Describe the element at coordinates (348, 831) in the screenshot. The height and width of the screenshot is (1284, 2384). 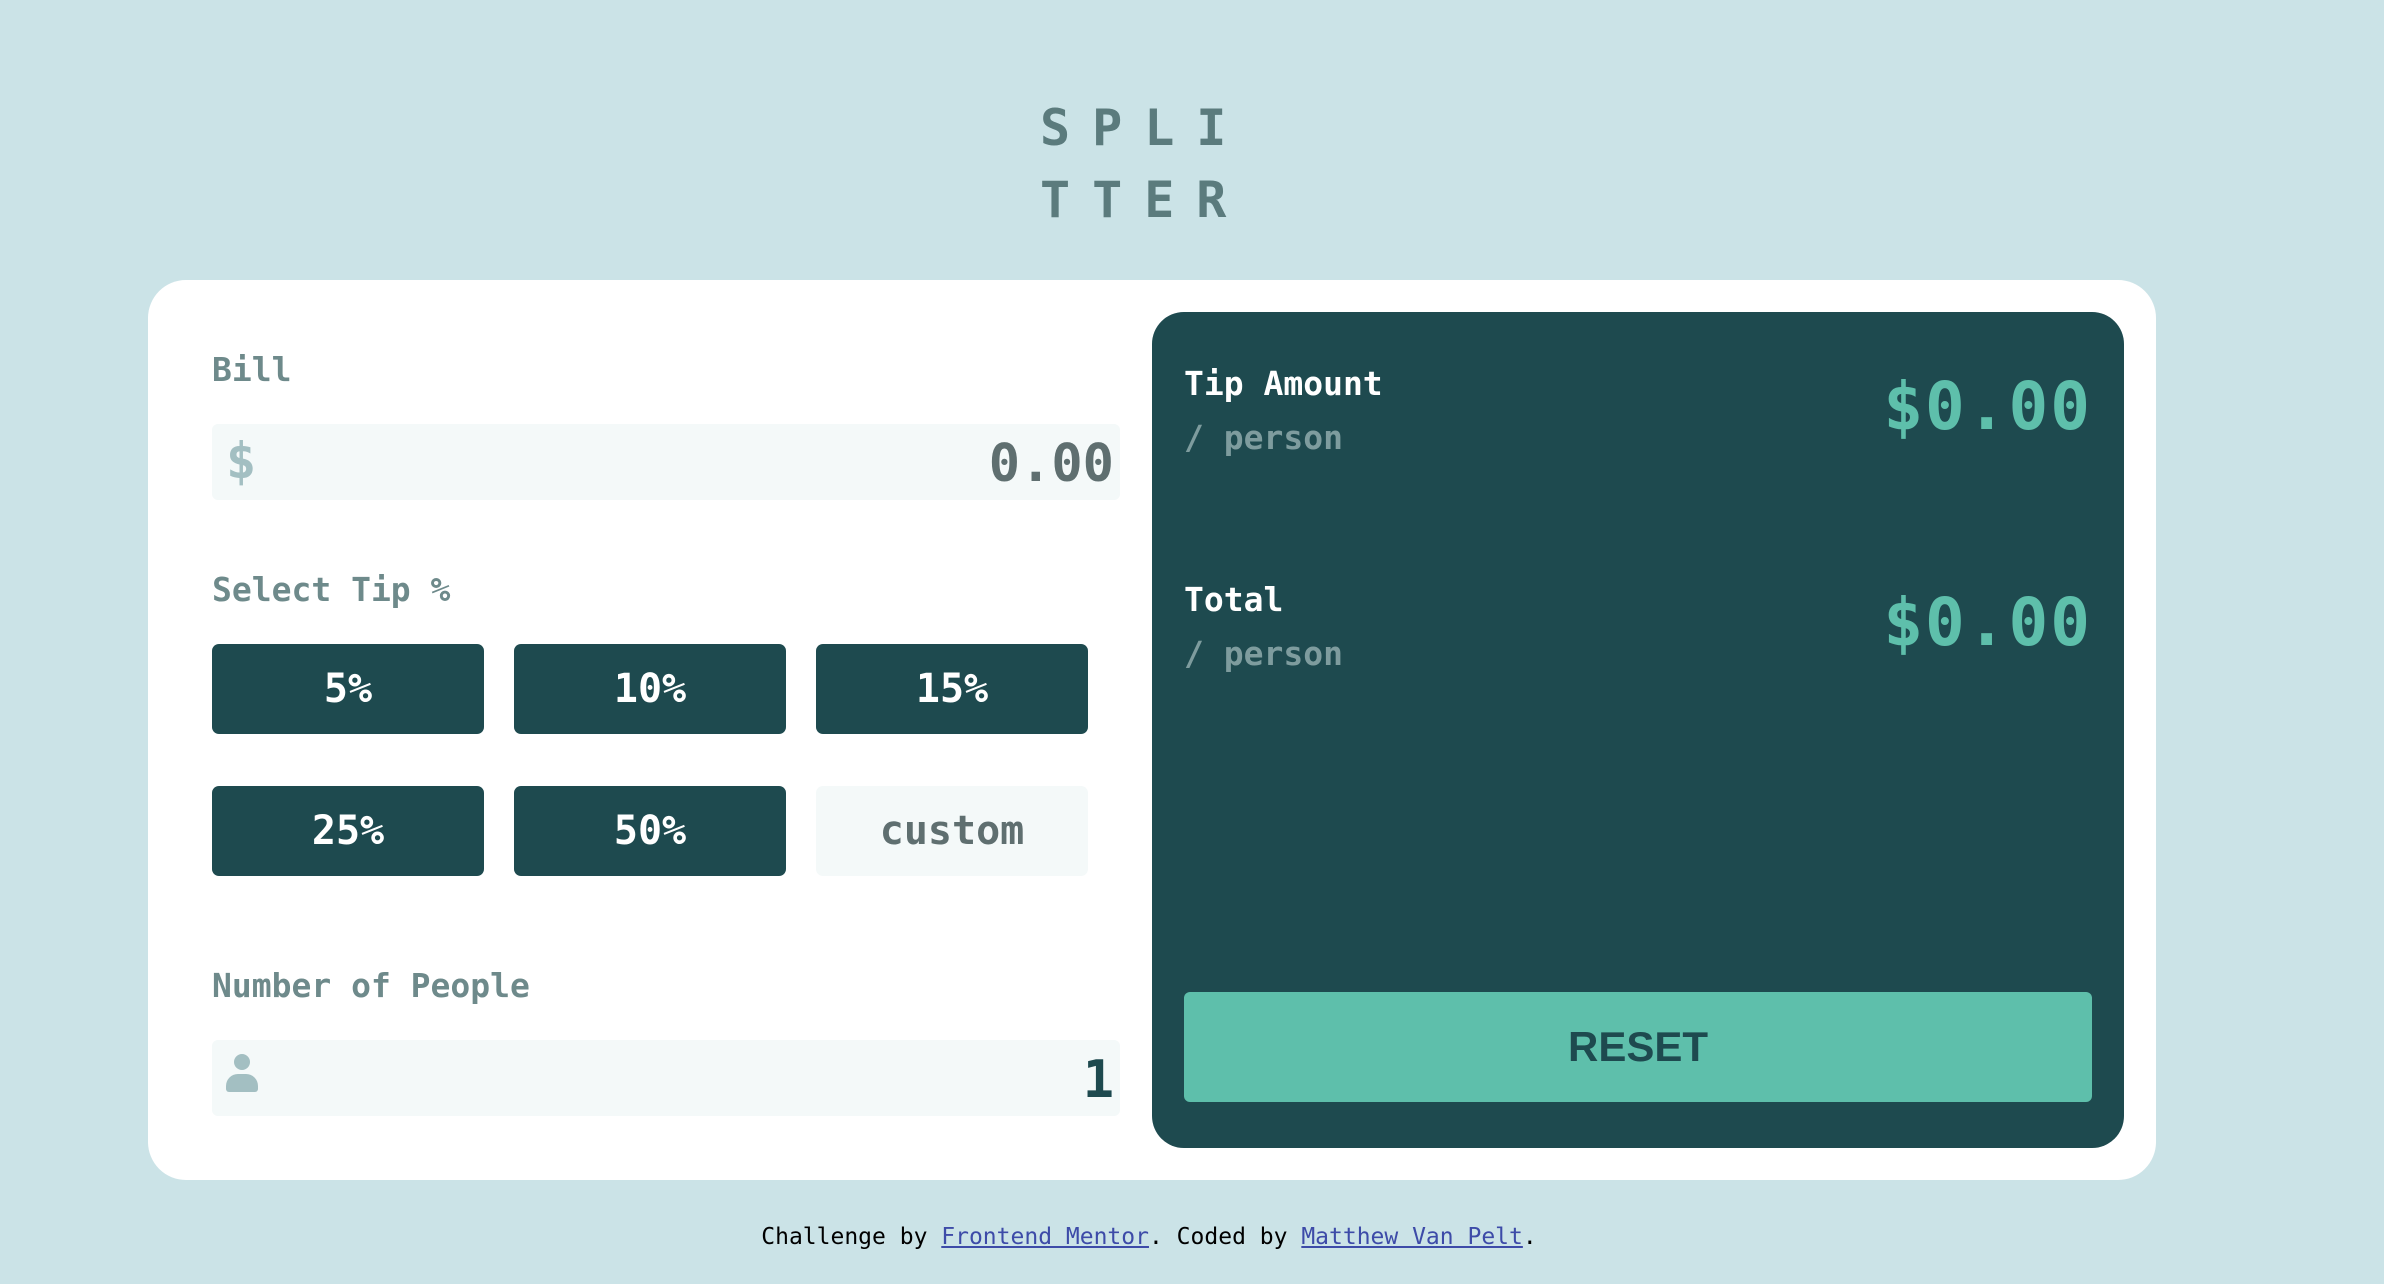
I see `tip-25-button: 25%` at that location.